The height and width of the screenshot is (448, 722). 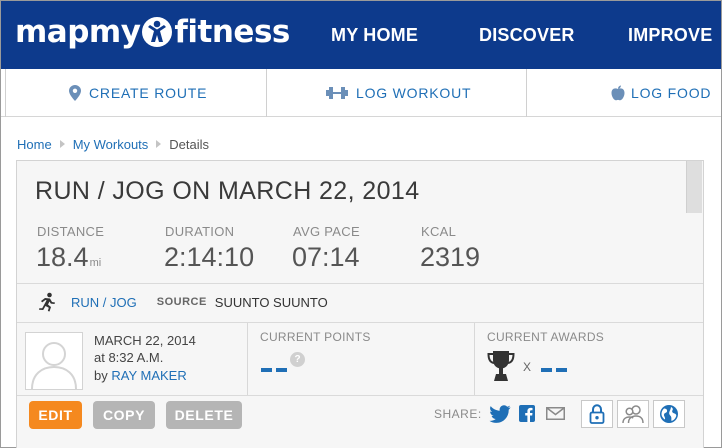 What do you see at coordinates (374, 35) in the screenshot?
I see `nav-my-home: MY HOME` at bounding box center [374, 35].